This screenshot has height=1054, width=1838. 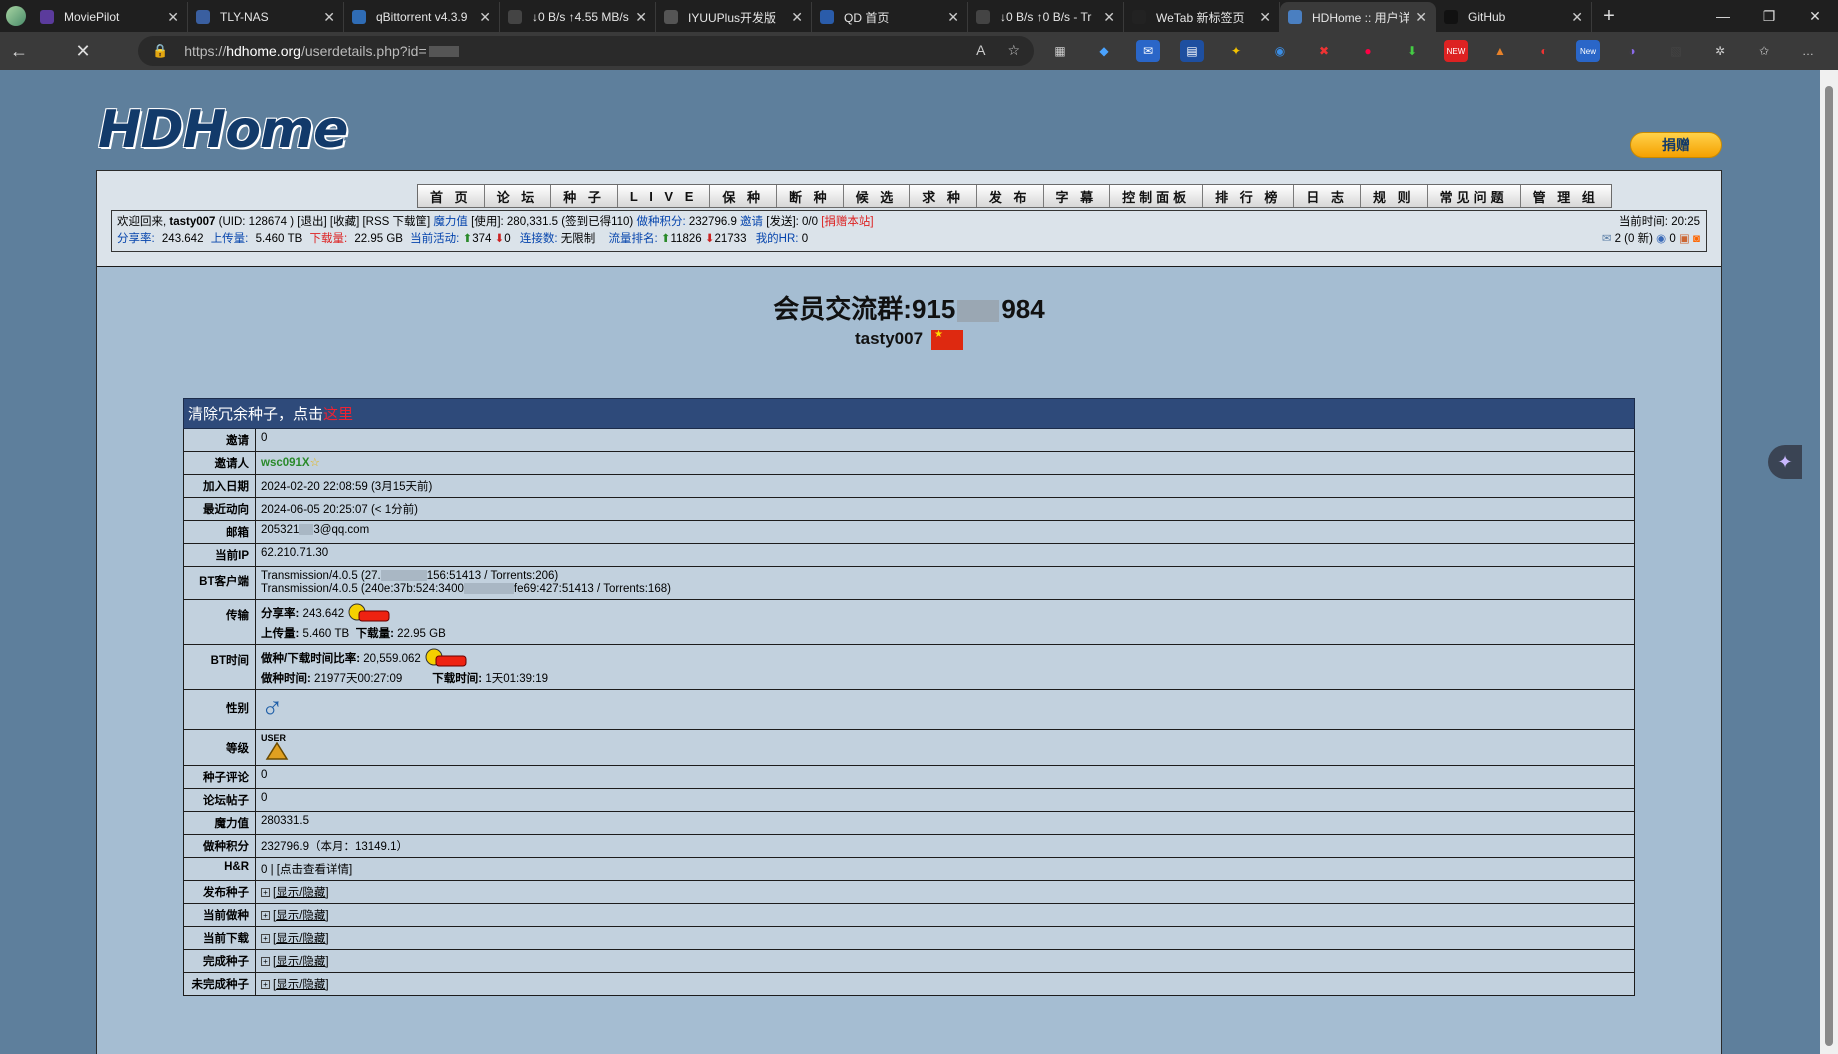 What do you see at coordinates (19, 51) in the screenshot?
I see `back-icon: ←` at bounding box center [19, 51].